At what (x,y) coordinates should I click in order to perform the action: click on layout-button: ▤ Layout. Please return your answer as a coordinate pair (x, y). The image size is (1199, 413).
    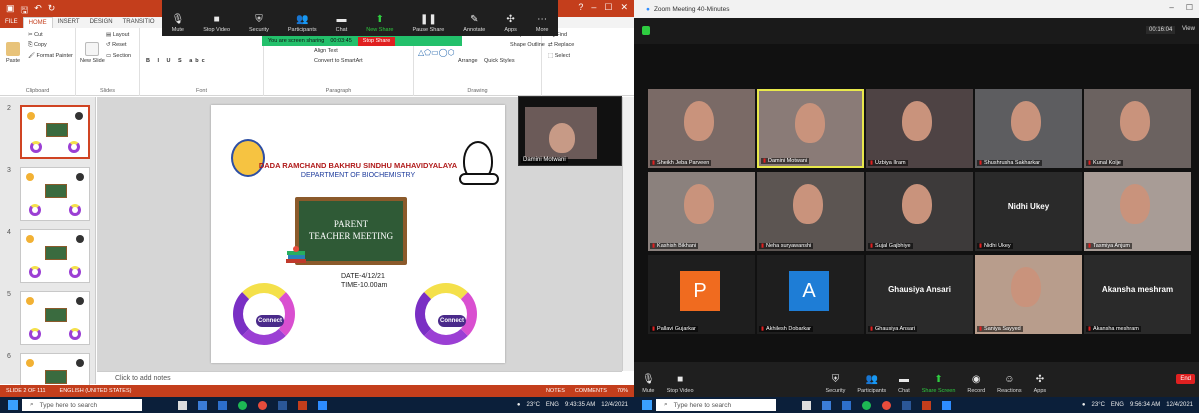
    Looking at the image, I should click on (117, 35).